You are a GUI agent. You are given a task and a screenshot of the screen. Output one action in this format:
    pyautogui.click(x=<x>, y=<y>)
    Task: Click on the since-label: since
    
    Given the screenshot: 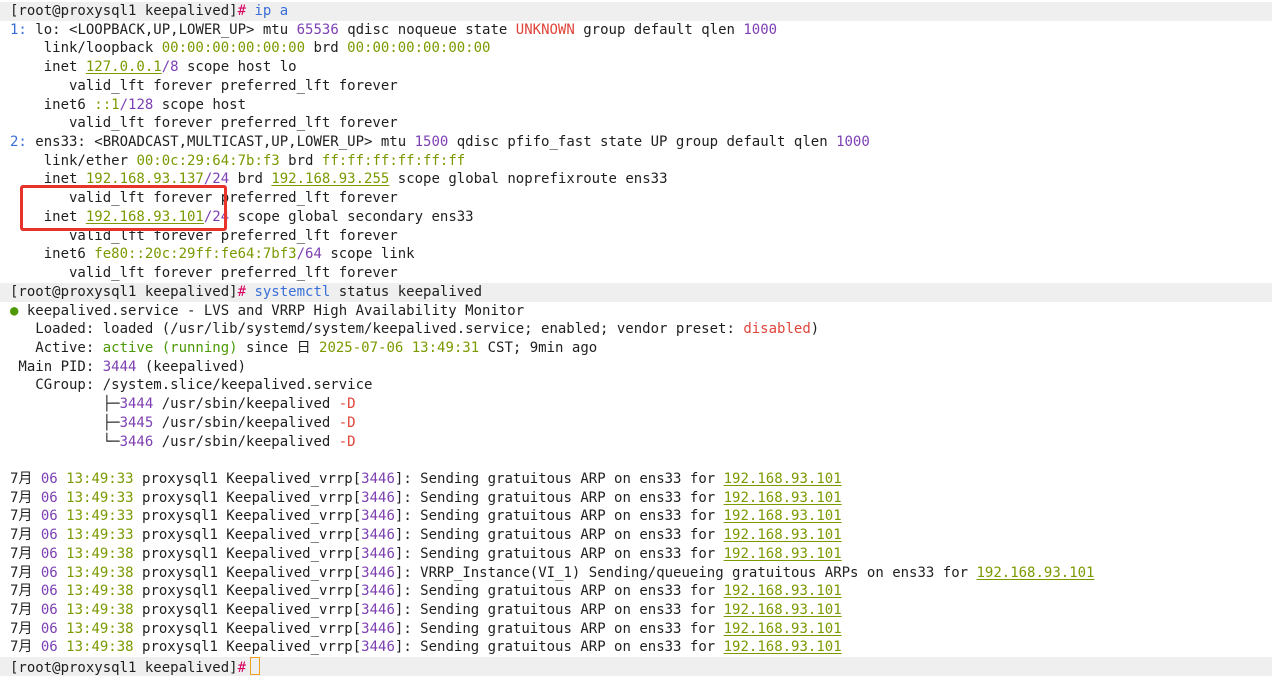 What is the action you would take?
    pyautogui.click(x=267, y=347)
    